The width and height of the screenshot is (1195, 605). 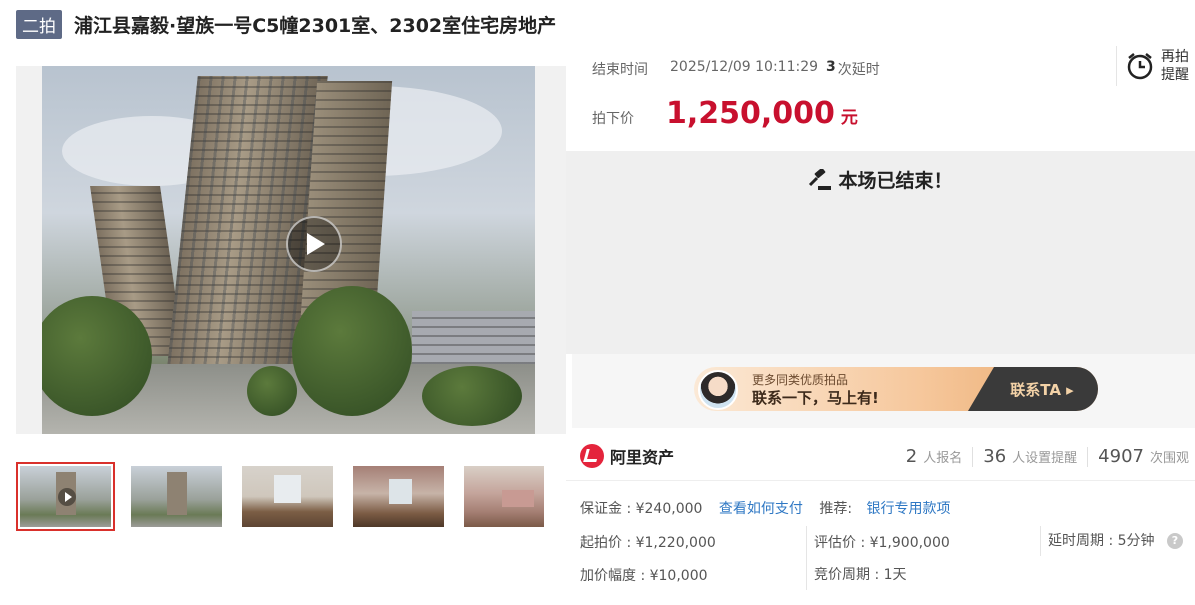 I want to click on contact-promo-banner: 更多同类优质拍品 联系一下，马上有! 联系TA ▸, so click(x=896, y=389).